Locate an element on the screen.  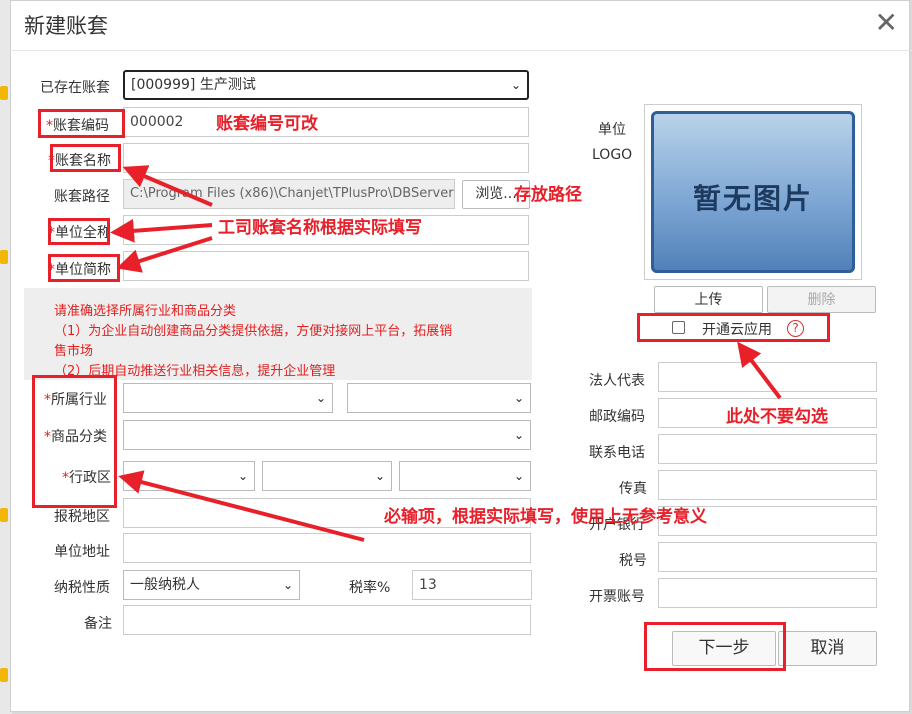
logo-label-line1: 单位 is located at coordinates (612, 130).